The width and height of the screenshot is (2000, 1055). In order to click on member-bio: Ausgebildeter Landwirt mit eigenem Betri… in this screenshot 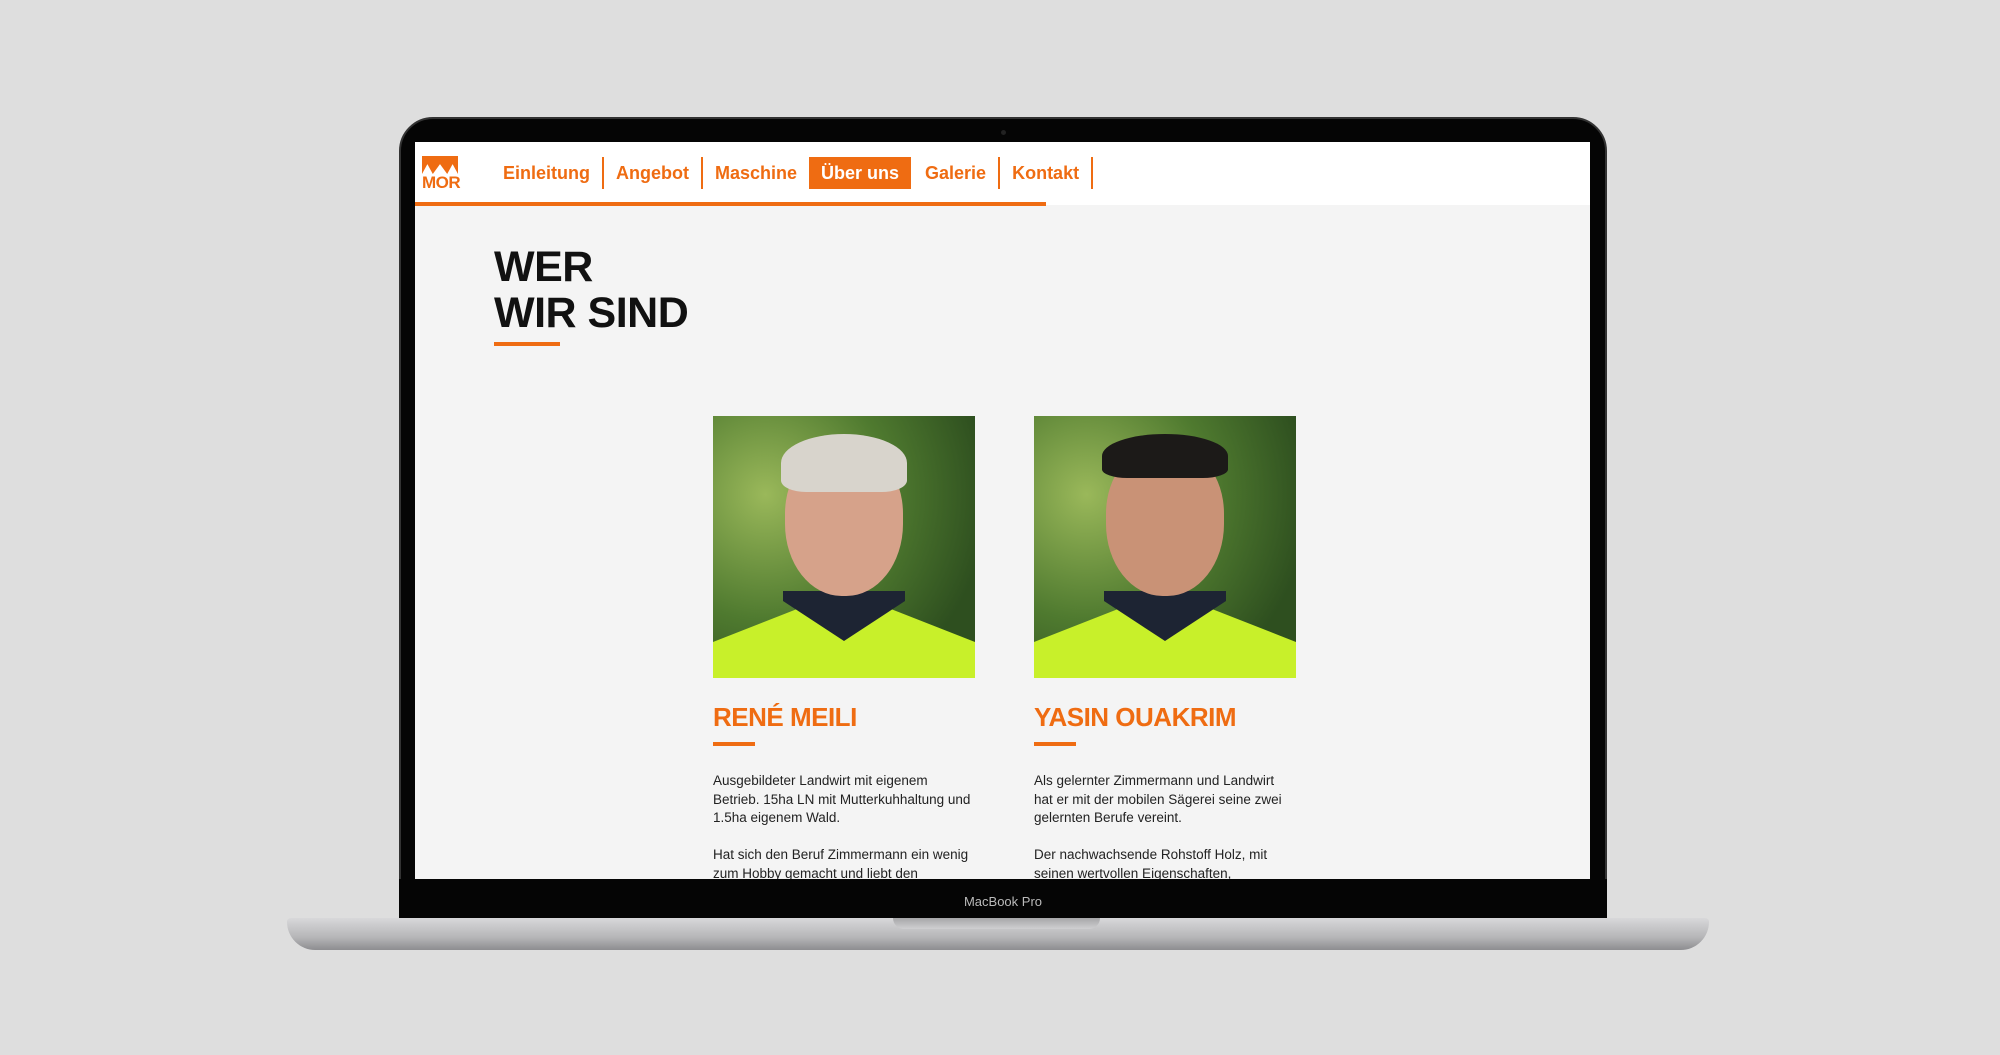, I will do `click(842, 799)`.